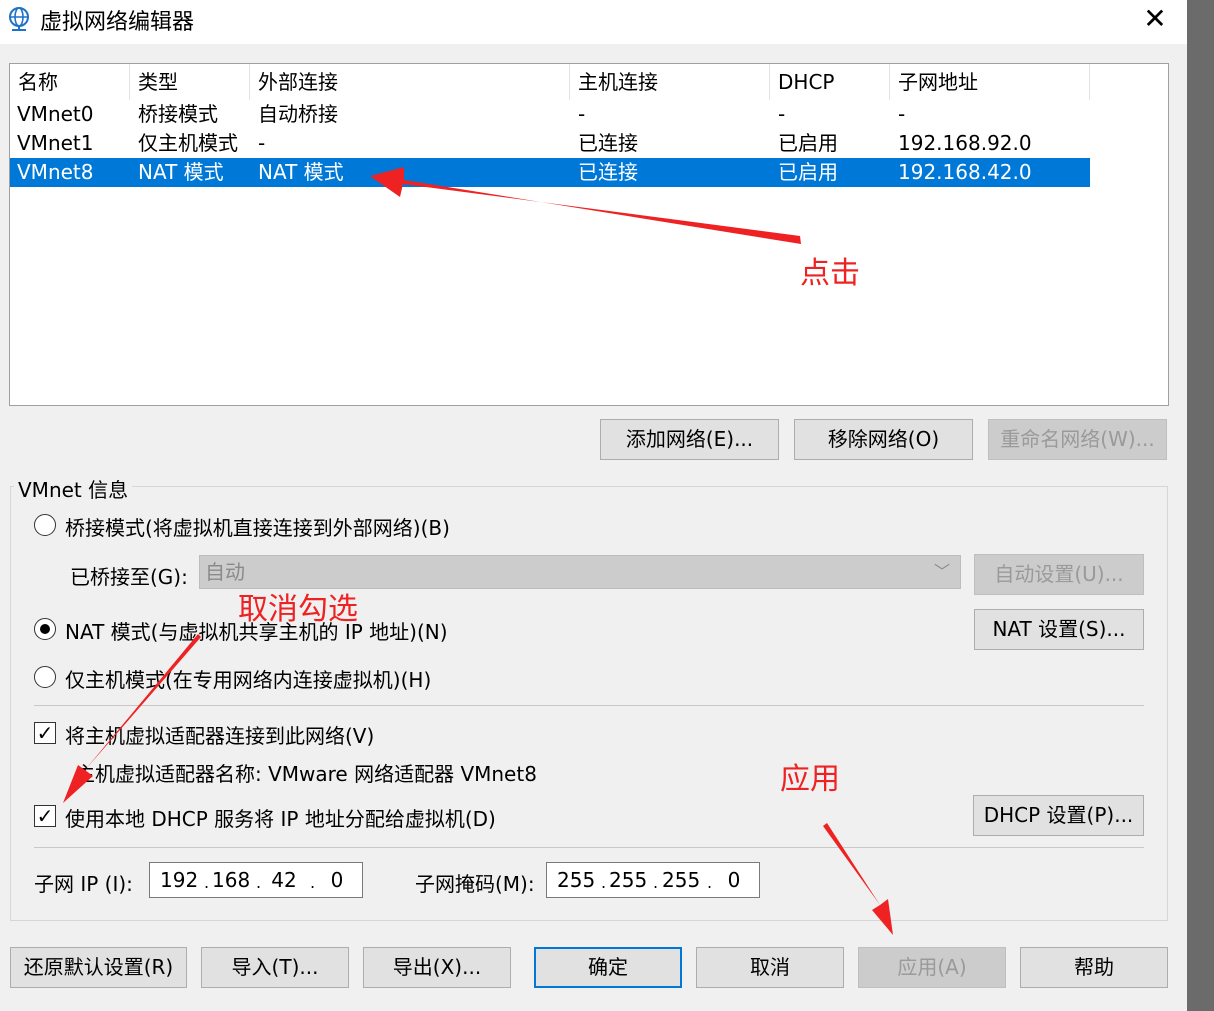 The height and width of the screenshot is (1011, 1214). I want to click on annotation-click: 点击, so click(830, 273).